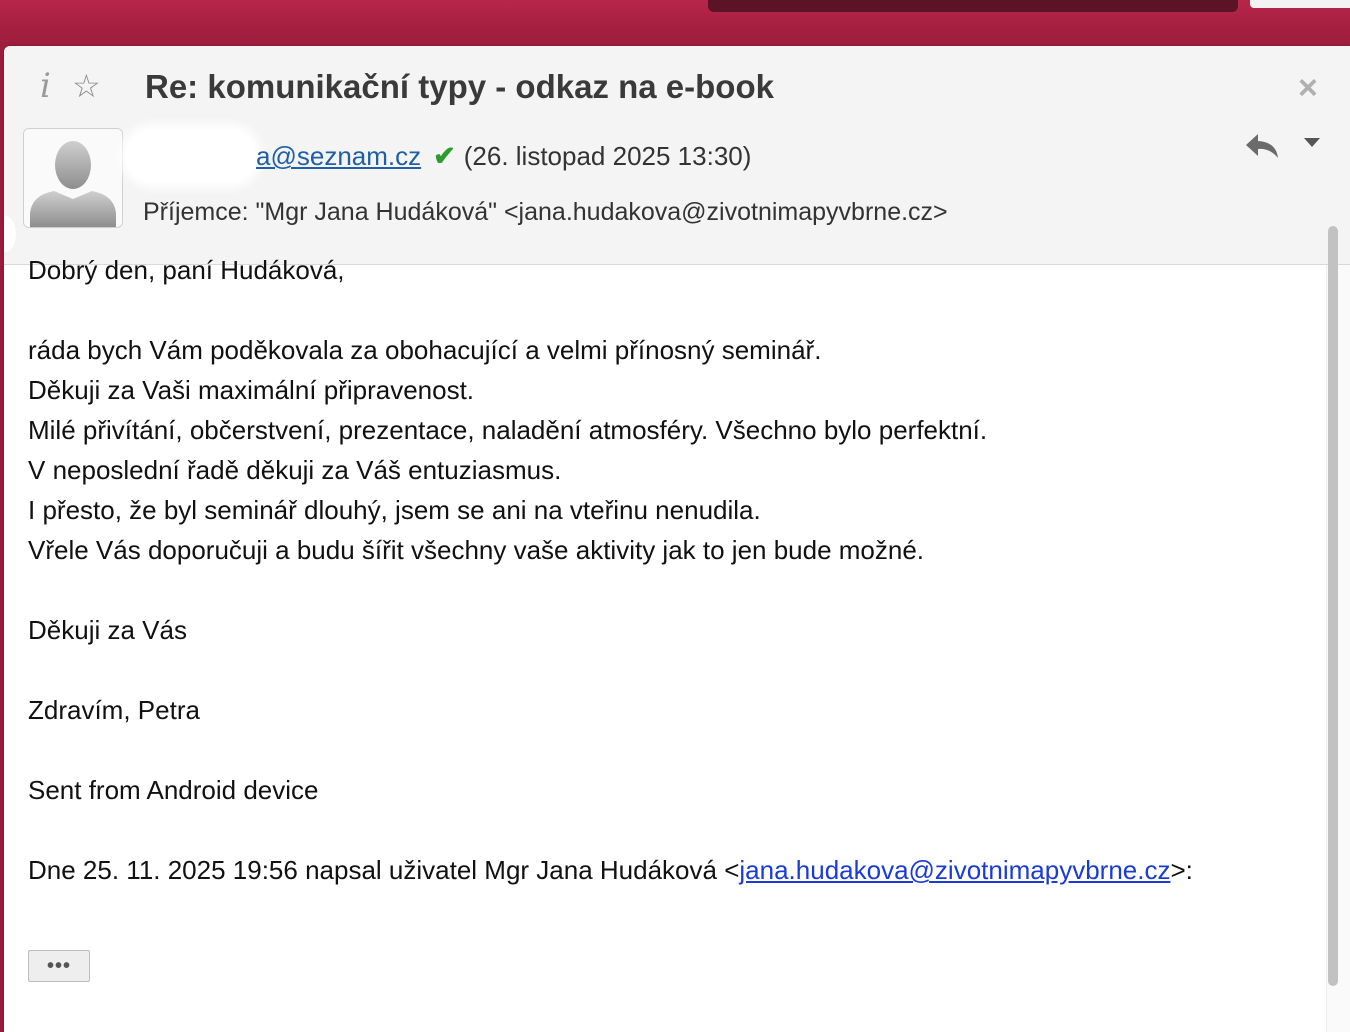 The image size is (1350, 1032). What do you see at coordinates (607, 156) in the screenshot?
I see `message-date: (26. listopad 2025 13:30)` at bounding box center [607, 156].